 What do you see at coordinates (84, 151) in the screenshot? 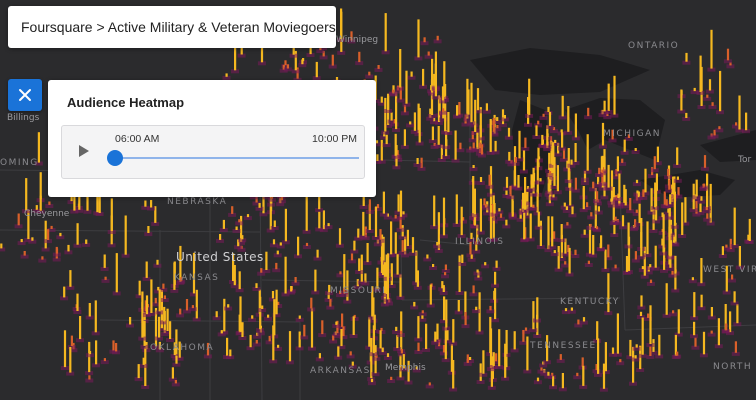
I see `play-icon` at bounding box center [84, 151].